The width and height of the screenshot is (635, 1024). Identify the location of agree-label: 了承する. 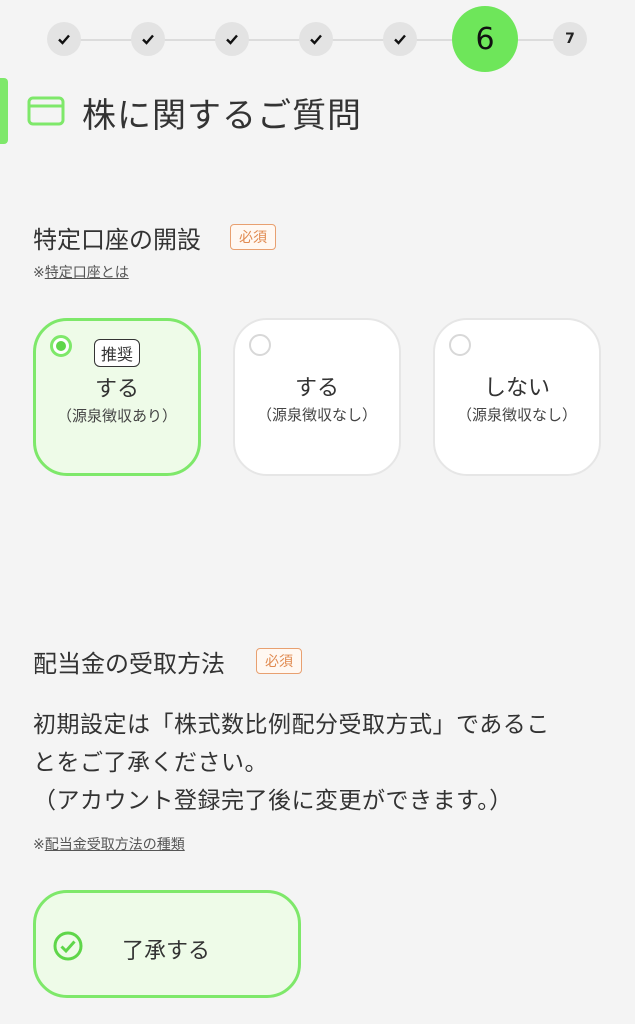
(166, 951).